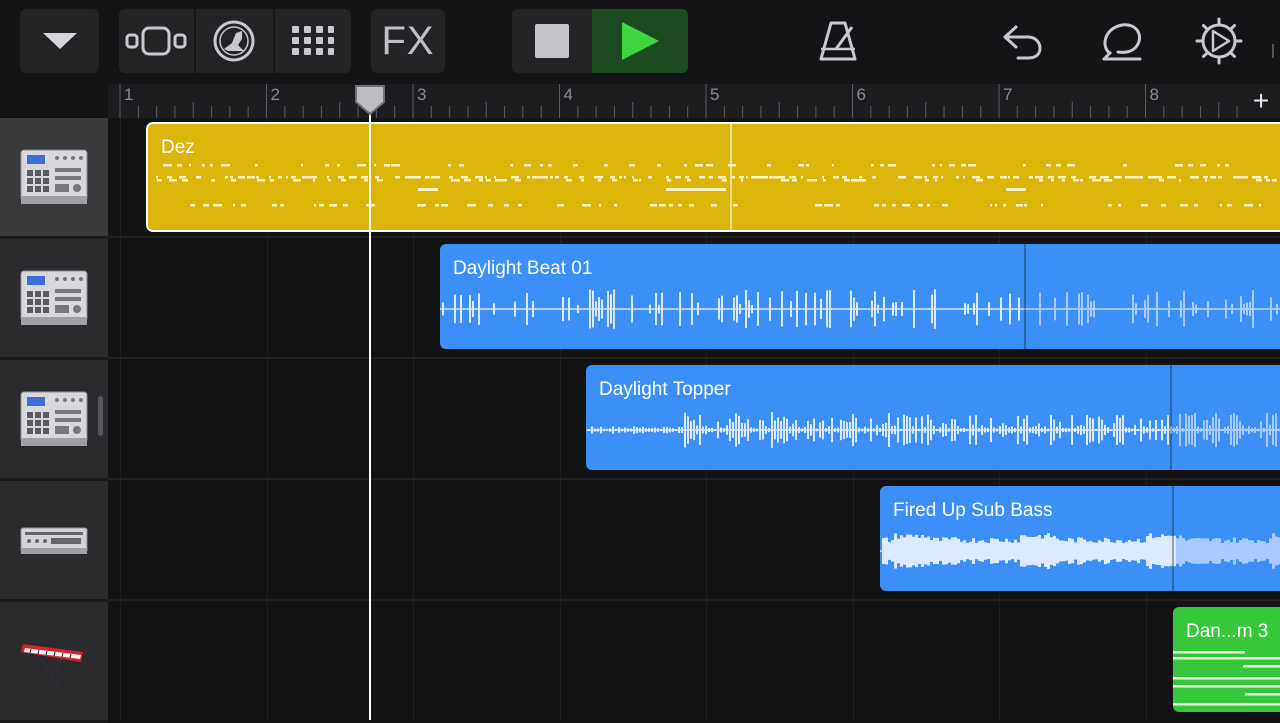 The image size is (1280, 723). Describe the element at coordinates (568, 94) in the screenshot. I see `ruler-bar-number: 4` at that location.